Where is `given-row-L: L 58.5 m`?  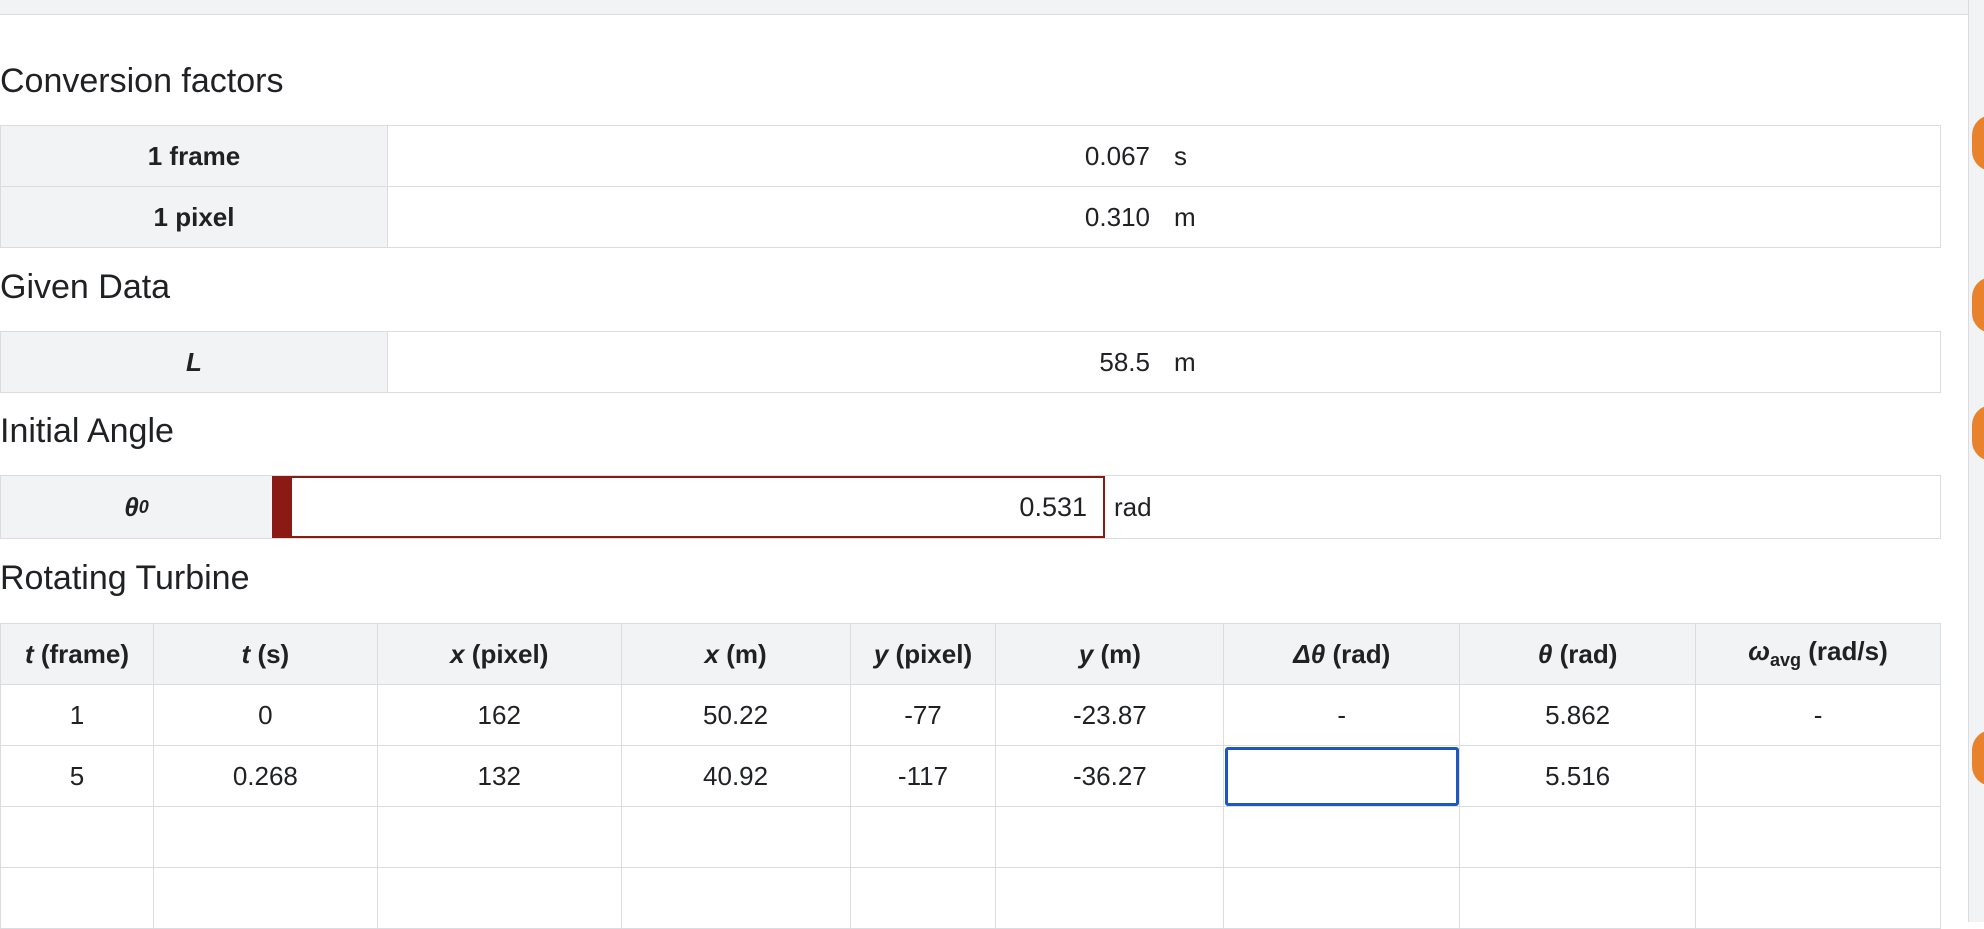
given-row-L: L 58.5 m is located at coordinates (970, 362).